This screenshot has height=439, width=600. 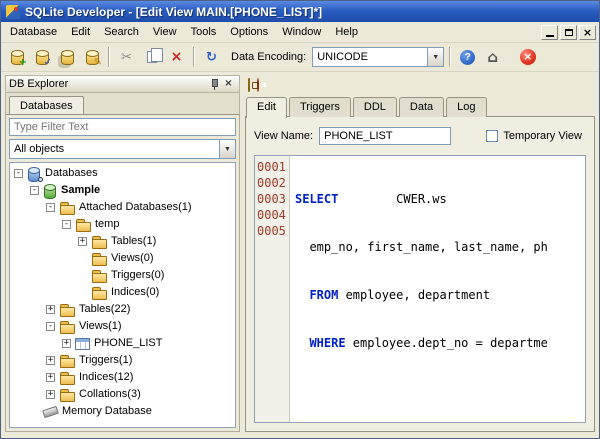 I want to click on menu-help: Help, so click(x=346, y=32).